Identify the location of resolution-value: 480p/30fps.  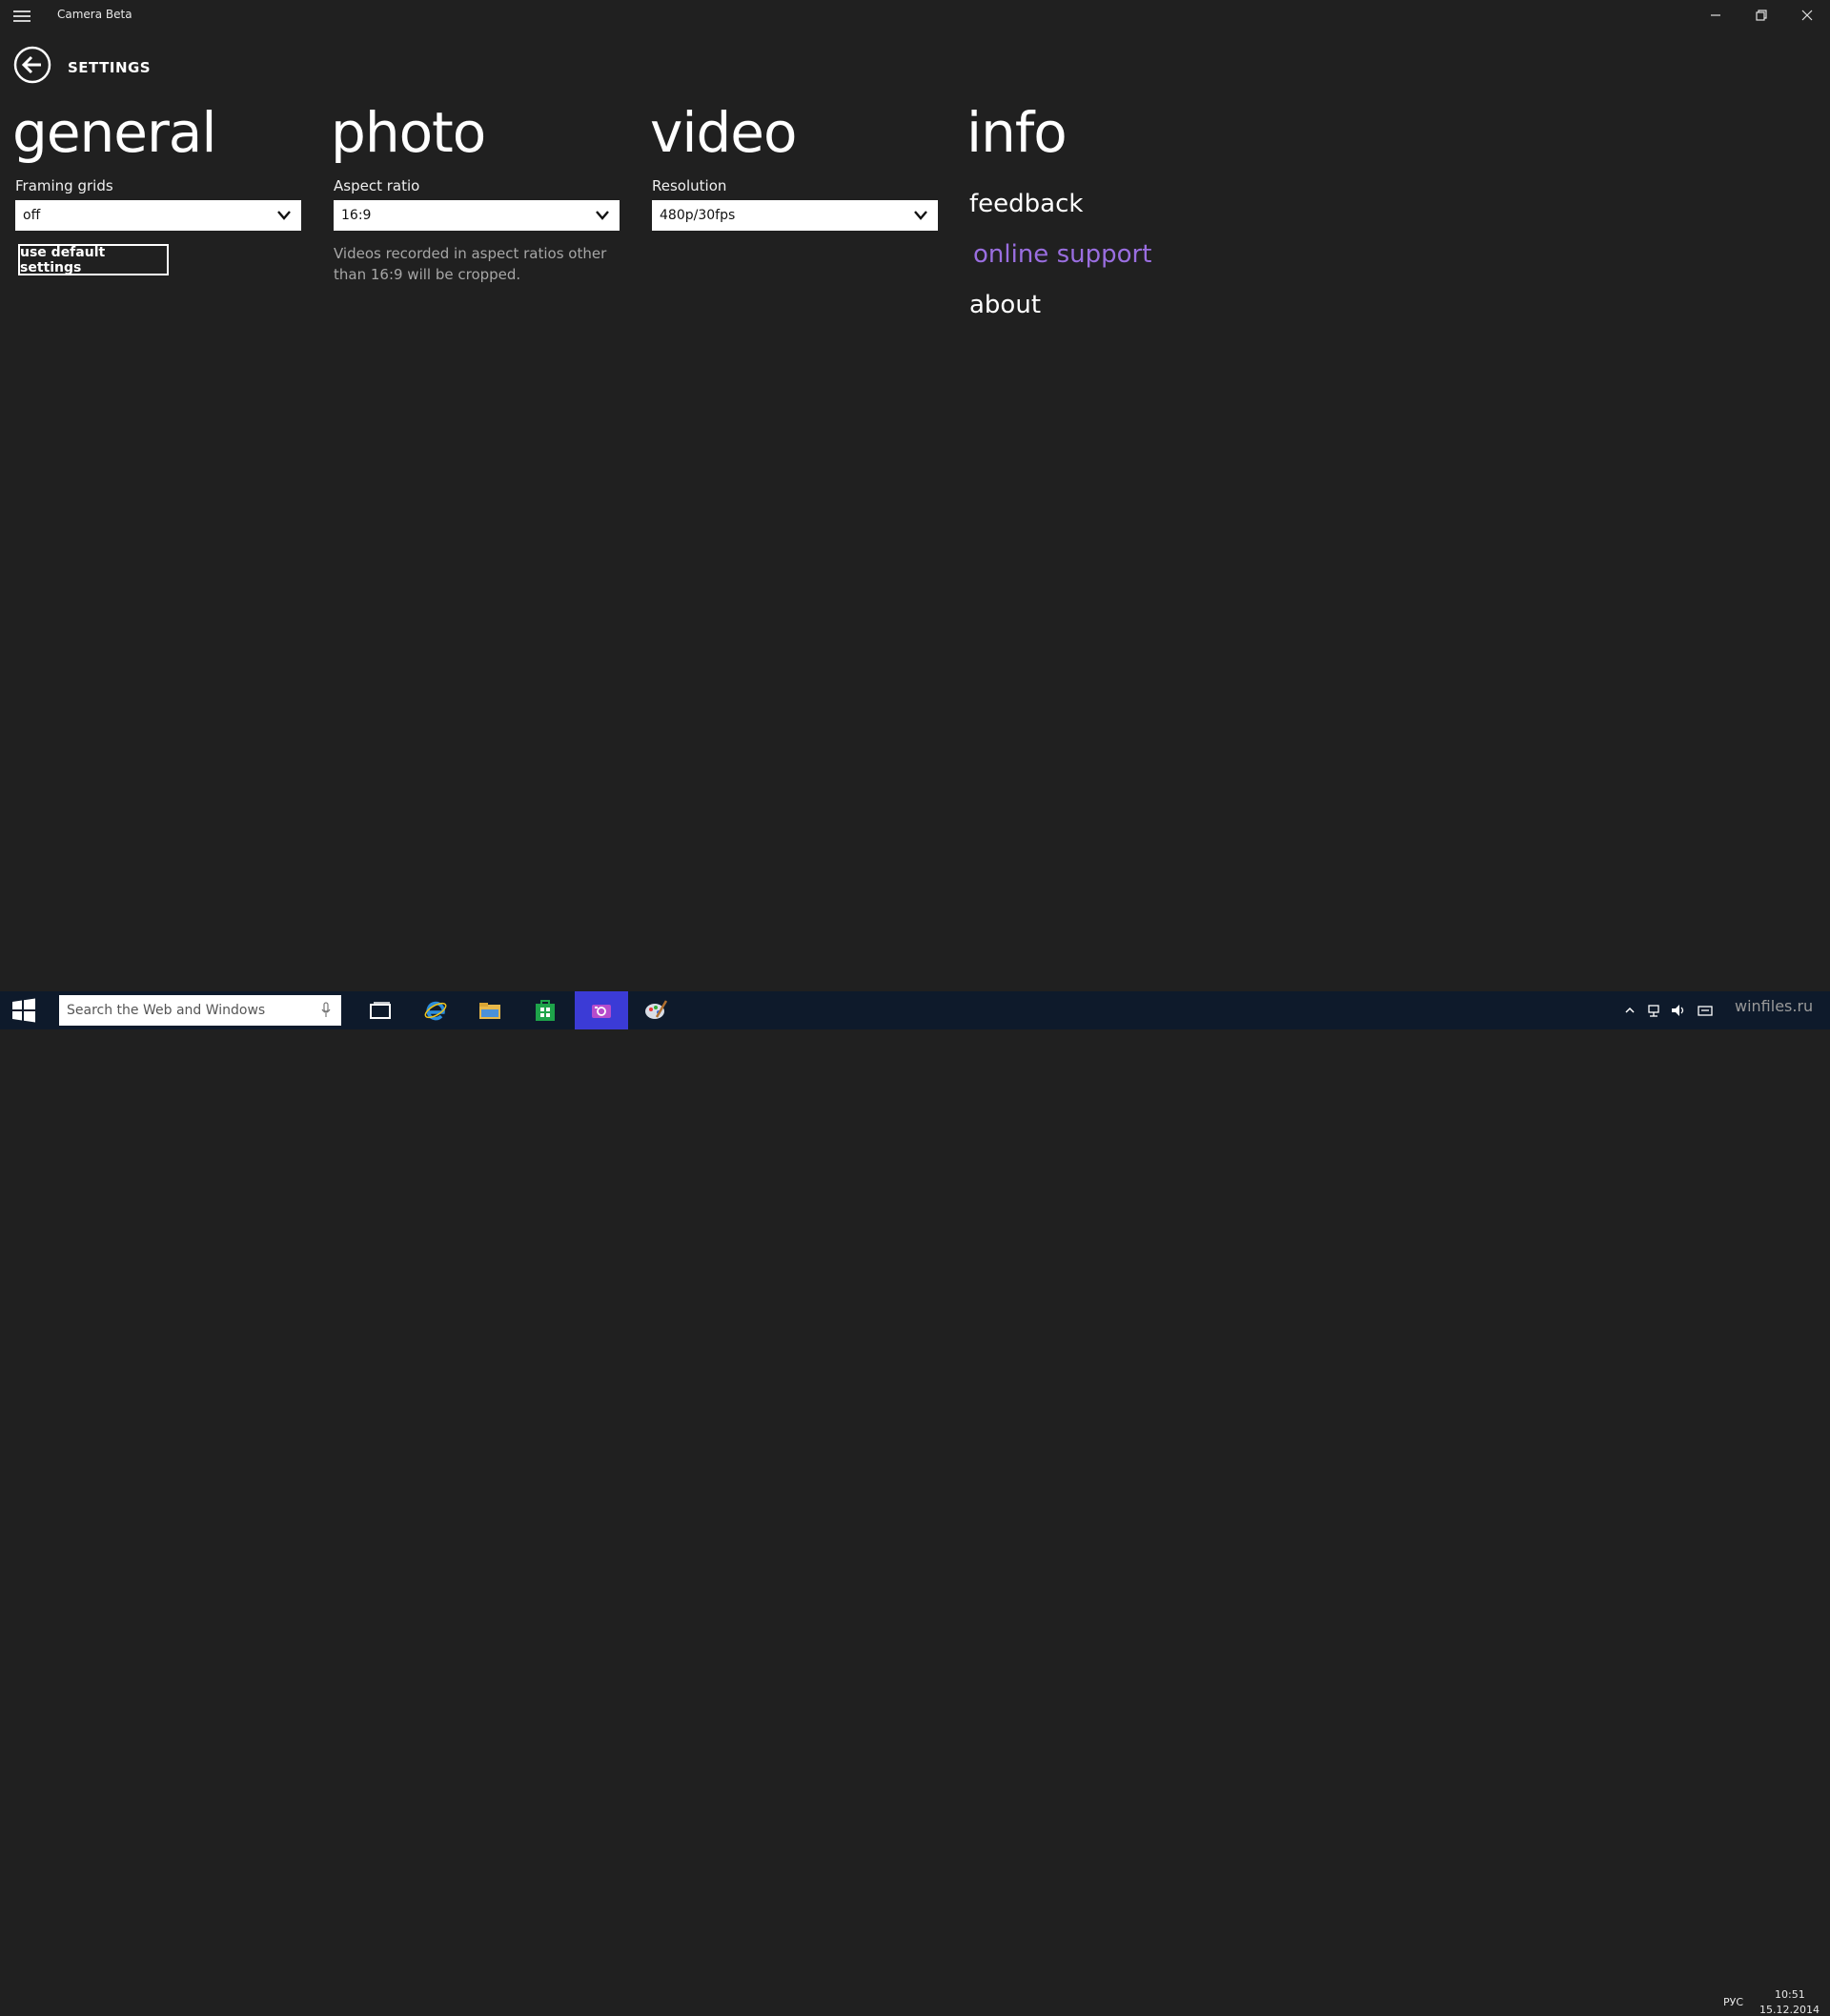
(698, 215).